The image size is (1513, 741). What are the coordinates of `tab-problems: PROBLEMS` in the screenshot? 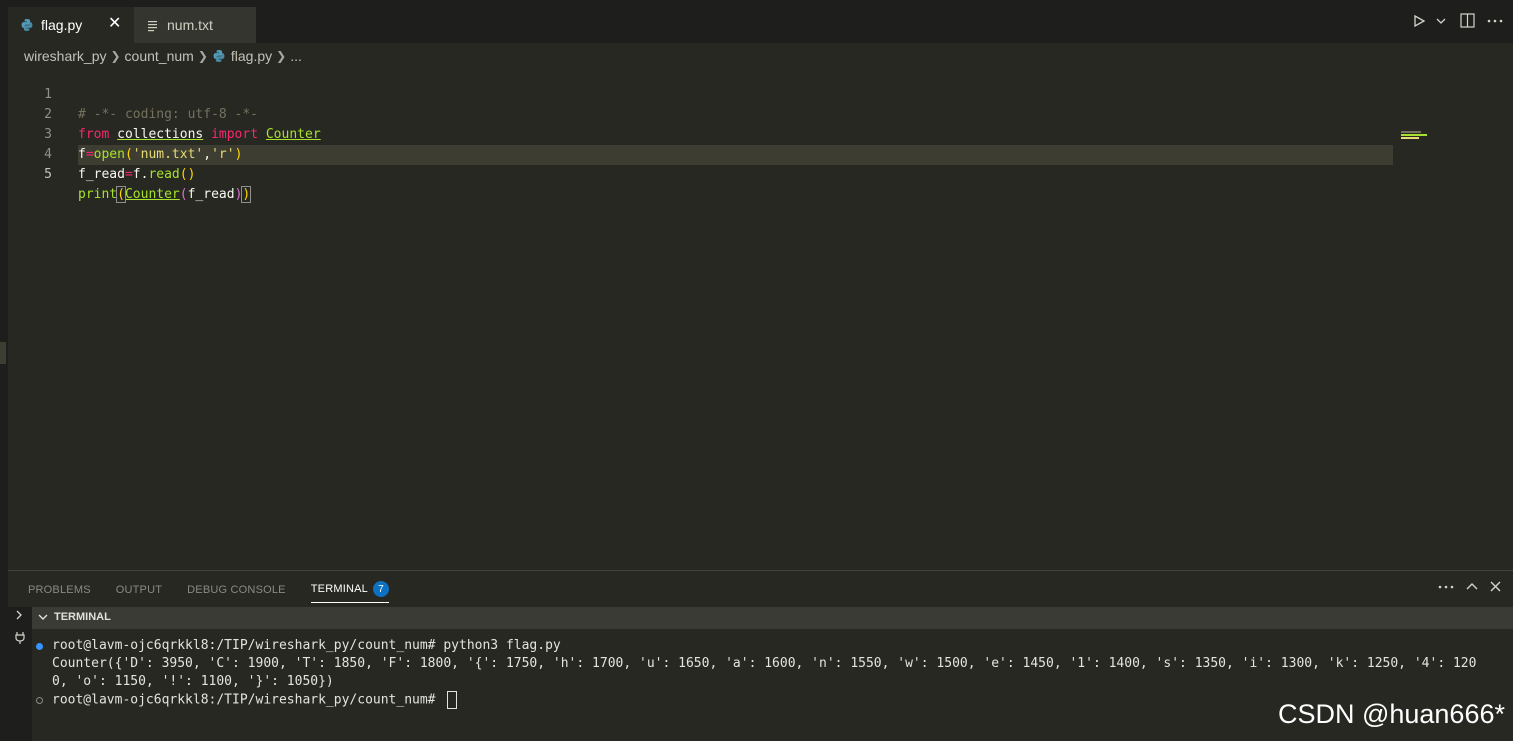 It's located at (59, 592).